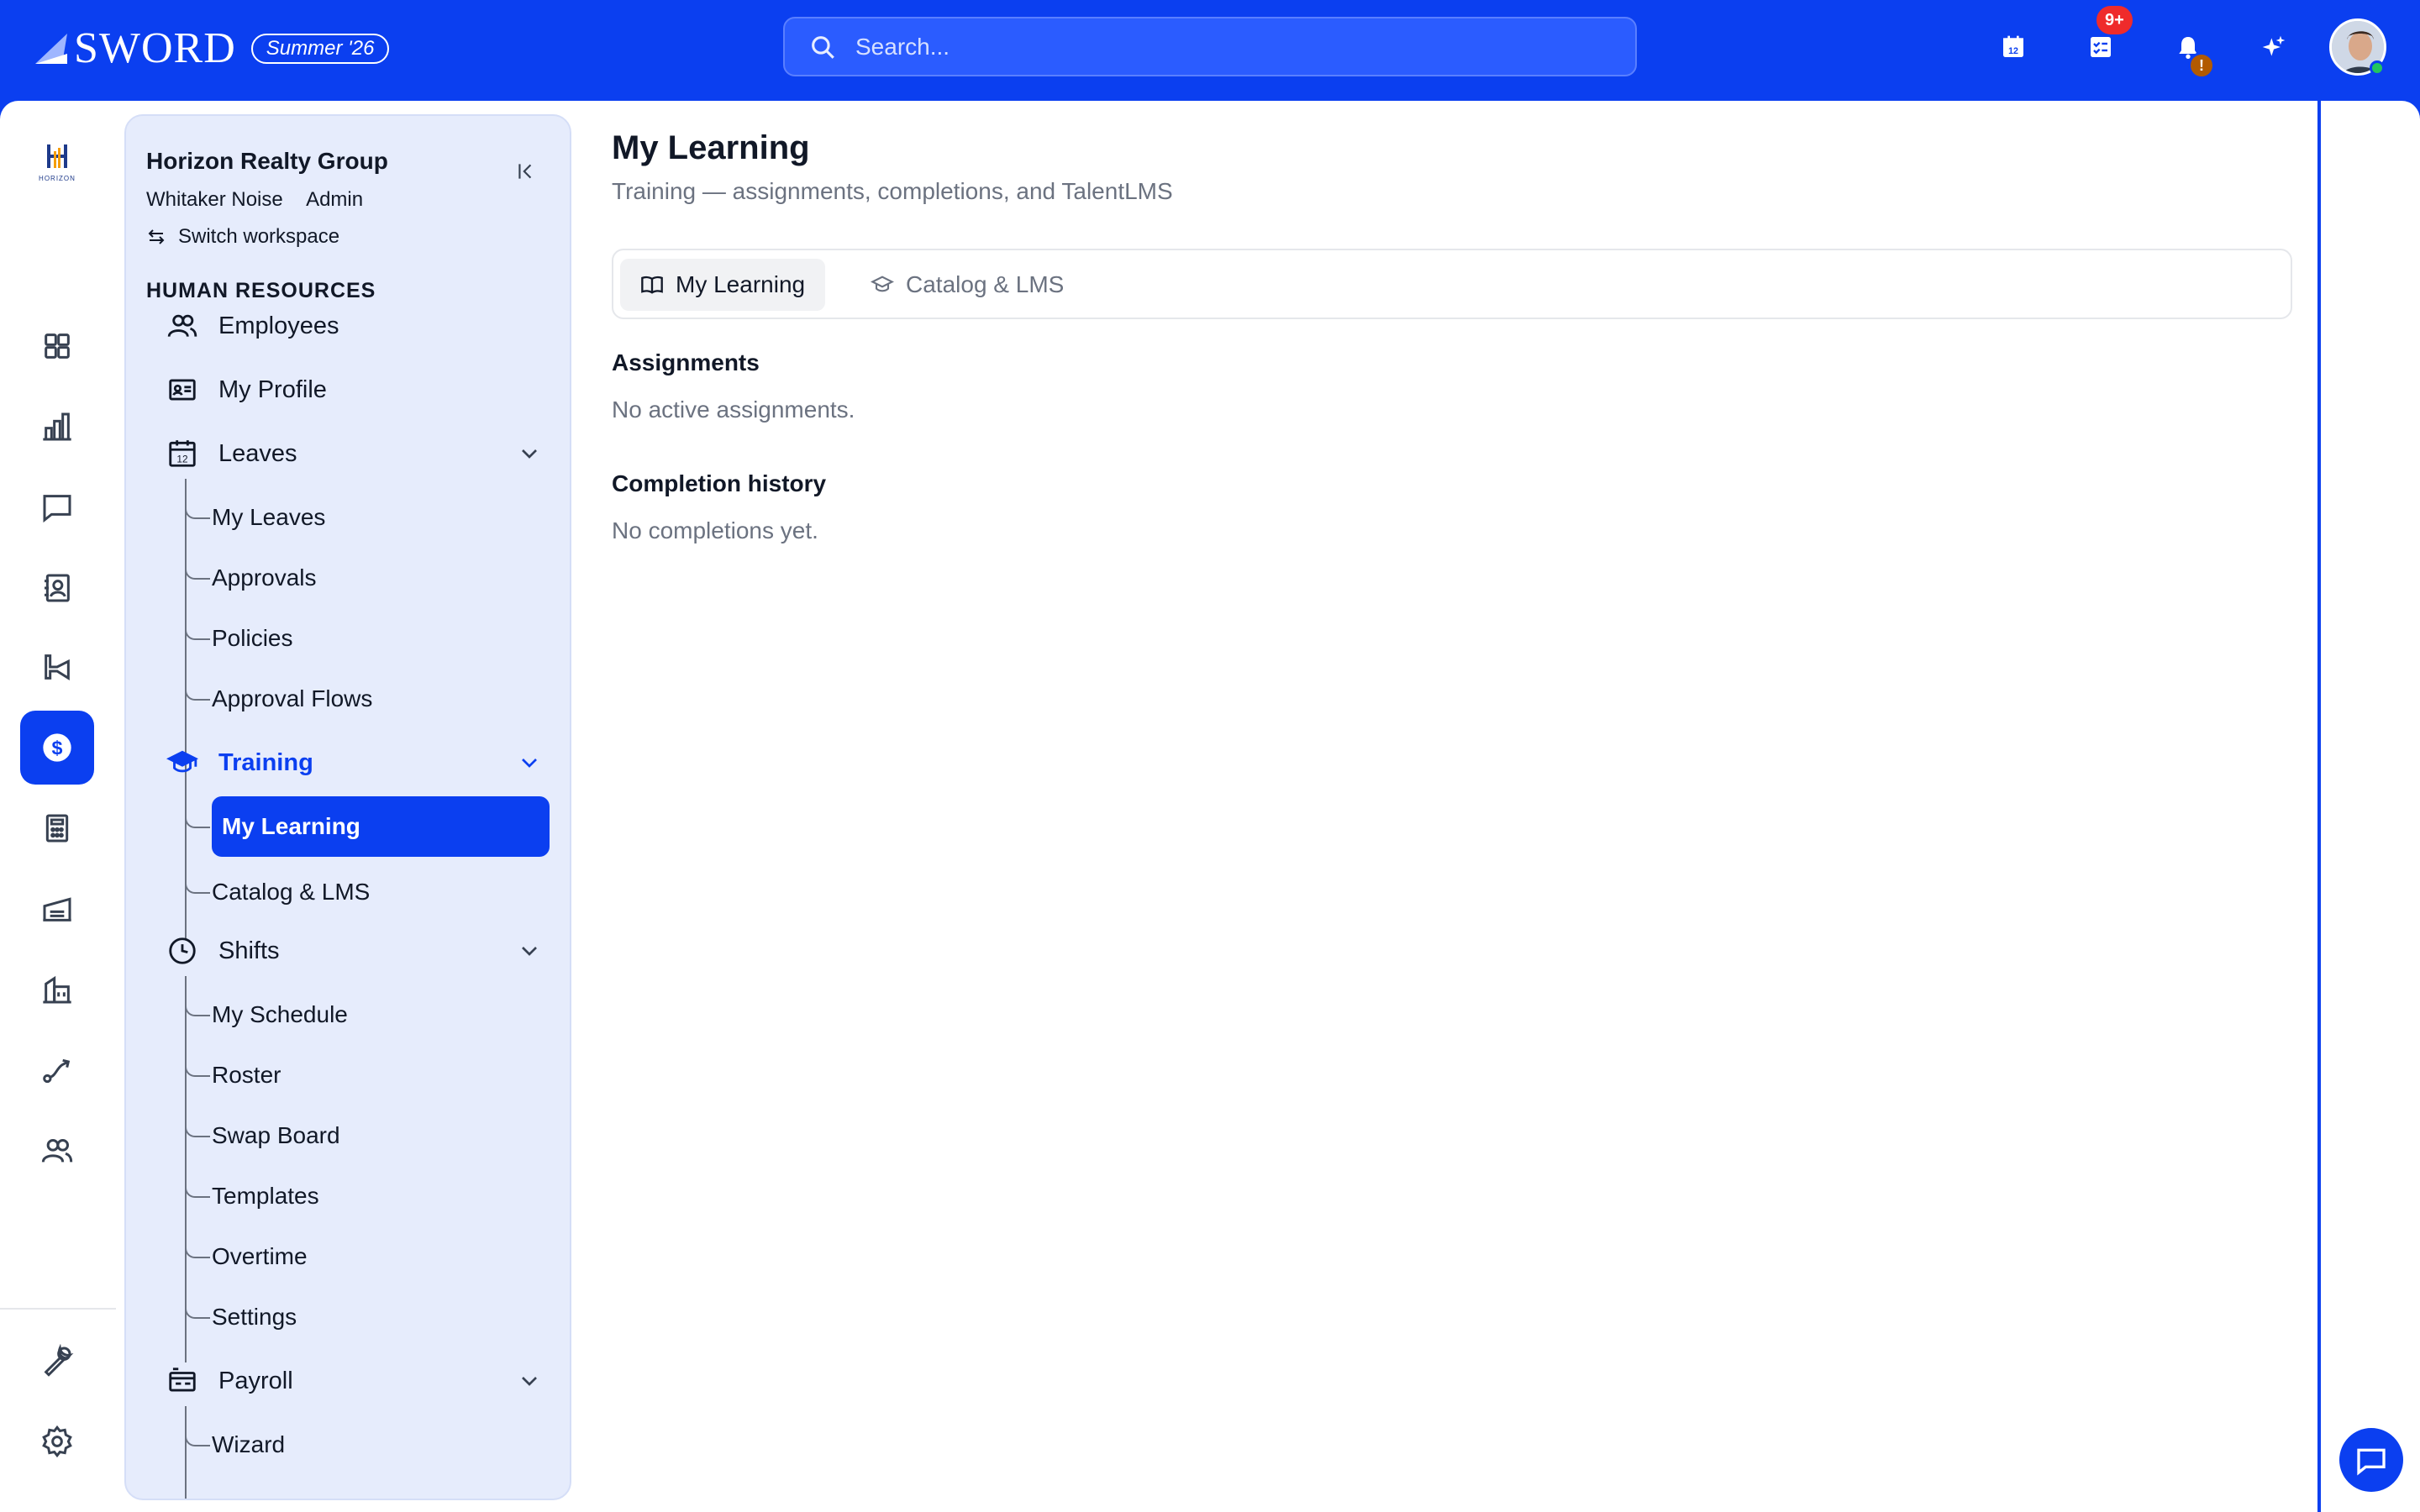  I want to click on sidebar-item-label: Leaves, so click(257, 453).